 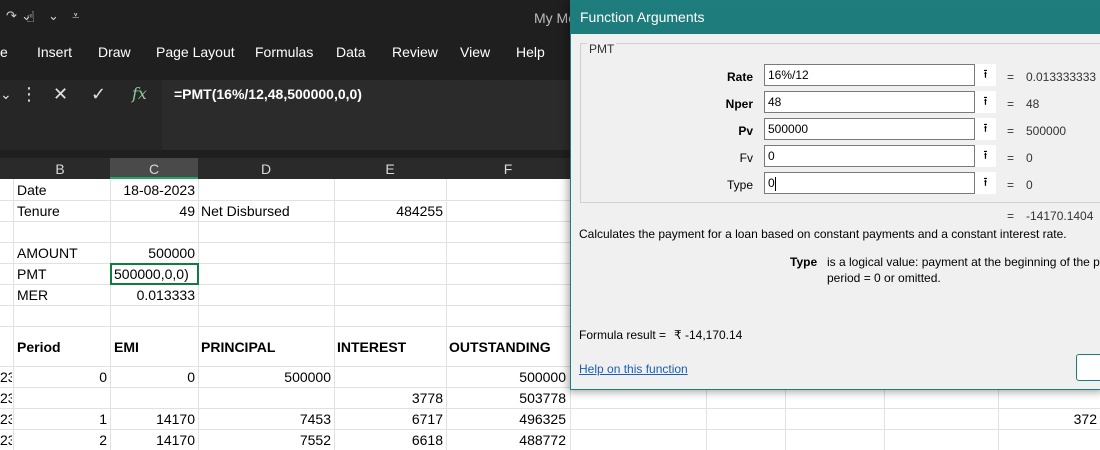 What do you see at coordinates (542, 377) in the screenshot?
I see `outstanding-cell: 500000` at bounding box center [542, 377].